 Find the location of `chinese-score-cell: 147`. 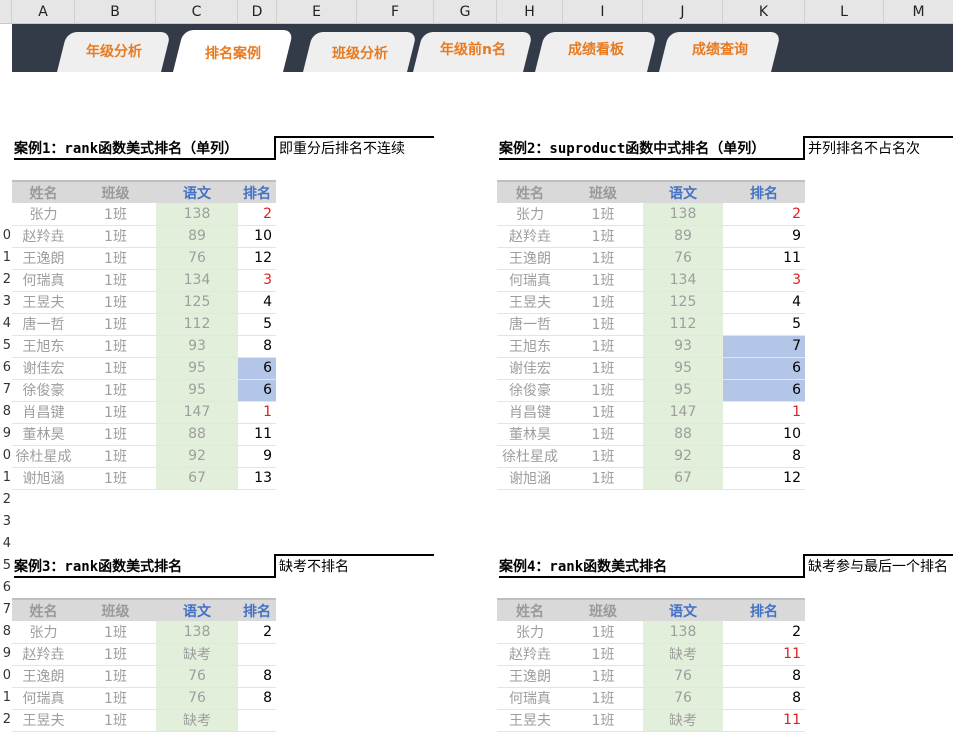

chinese-score-cell: 147 is located at coordinates (683, 412).